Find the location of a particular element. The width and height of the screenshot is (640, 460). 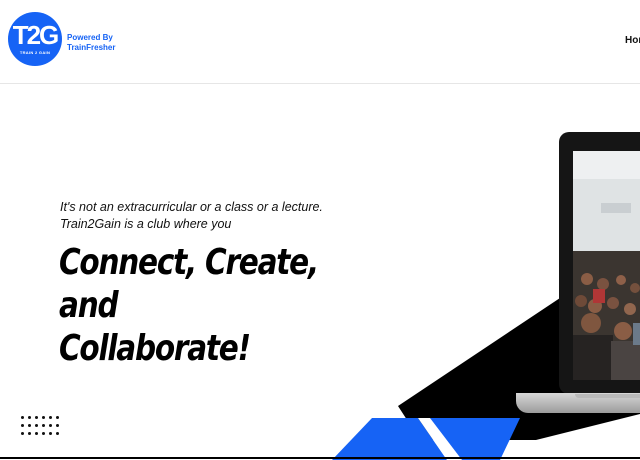

group-photo is located at coordinates (606, 265).